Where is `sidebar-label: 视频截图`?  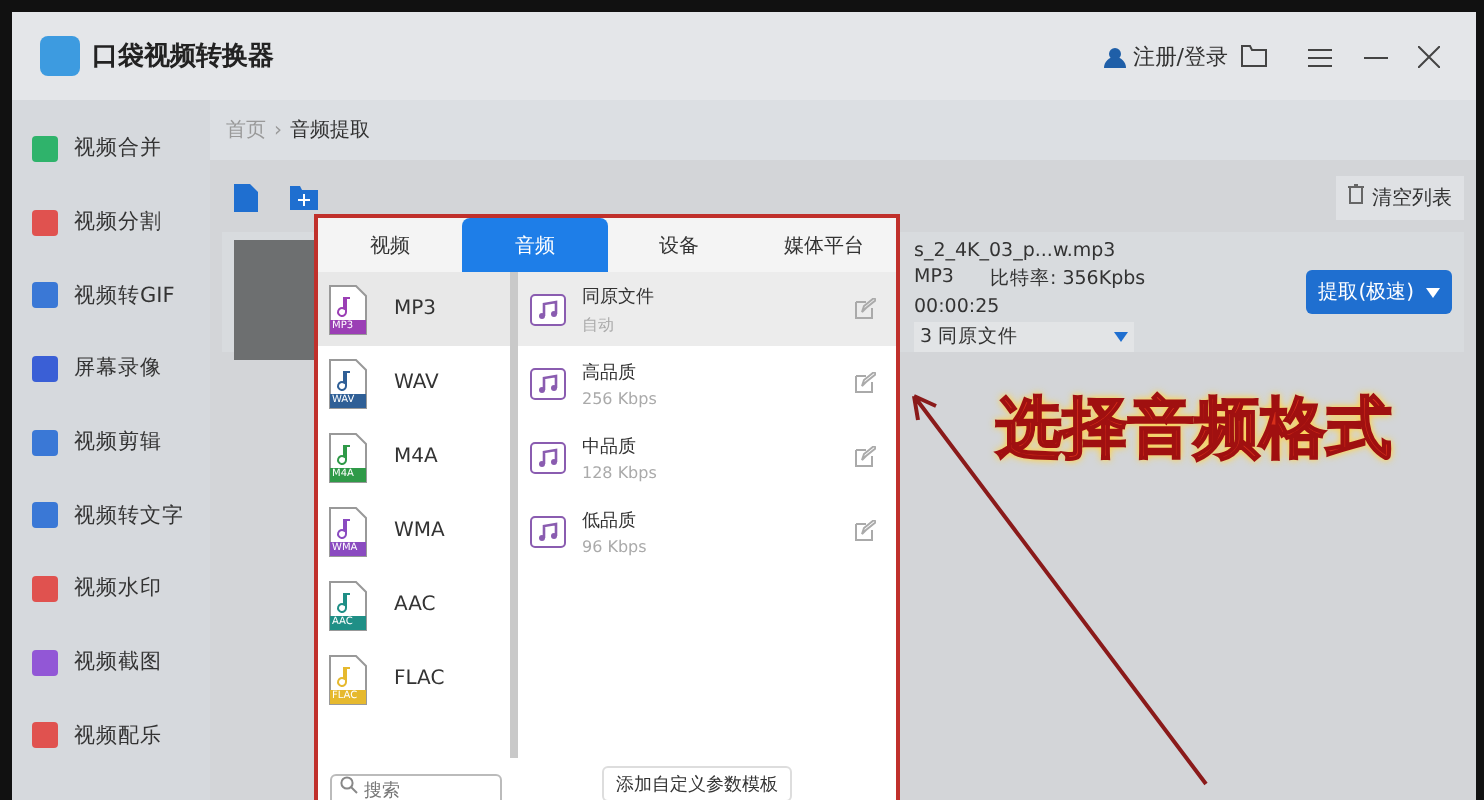
sidebar-label: 视频截图 is located at coordinates (118, 662).